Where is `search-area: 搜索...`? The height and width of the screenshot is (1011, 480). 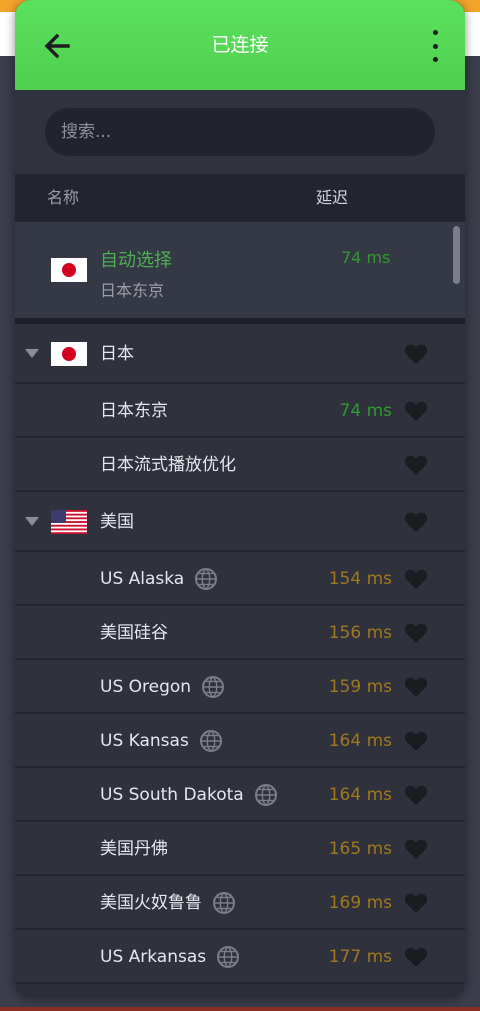 search-area: 搜索... is located at coordinates (240, 132).